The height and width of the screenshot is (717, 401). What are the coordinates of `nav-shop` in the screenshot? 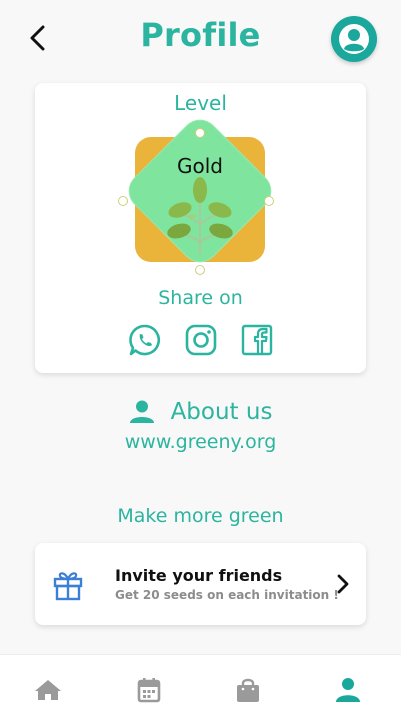 It's located at (248, 690).